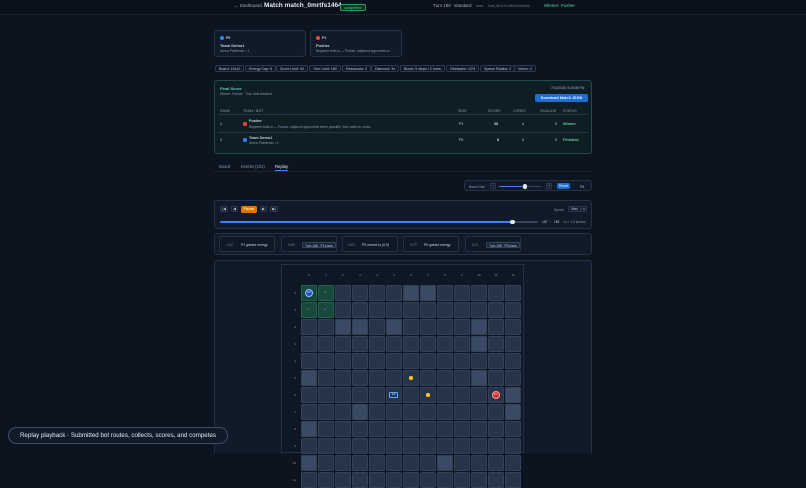 Image resolution: width=806 pixels, height=488 pixels. Describe the element at coordinates (549, 186) in the screenshot. I see `board-size-increase-button: +` at that location.